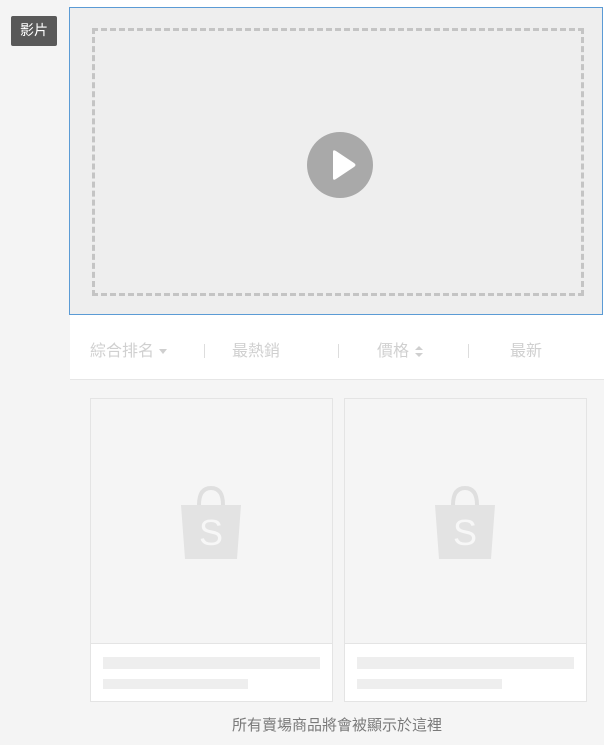  Describe the element at coordinates (256, 351) in the screenshot. I see `sort-top-sales: 最熱銷` at that location.